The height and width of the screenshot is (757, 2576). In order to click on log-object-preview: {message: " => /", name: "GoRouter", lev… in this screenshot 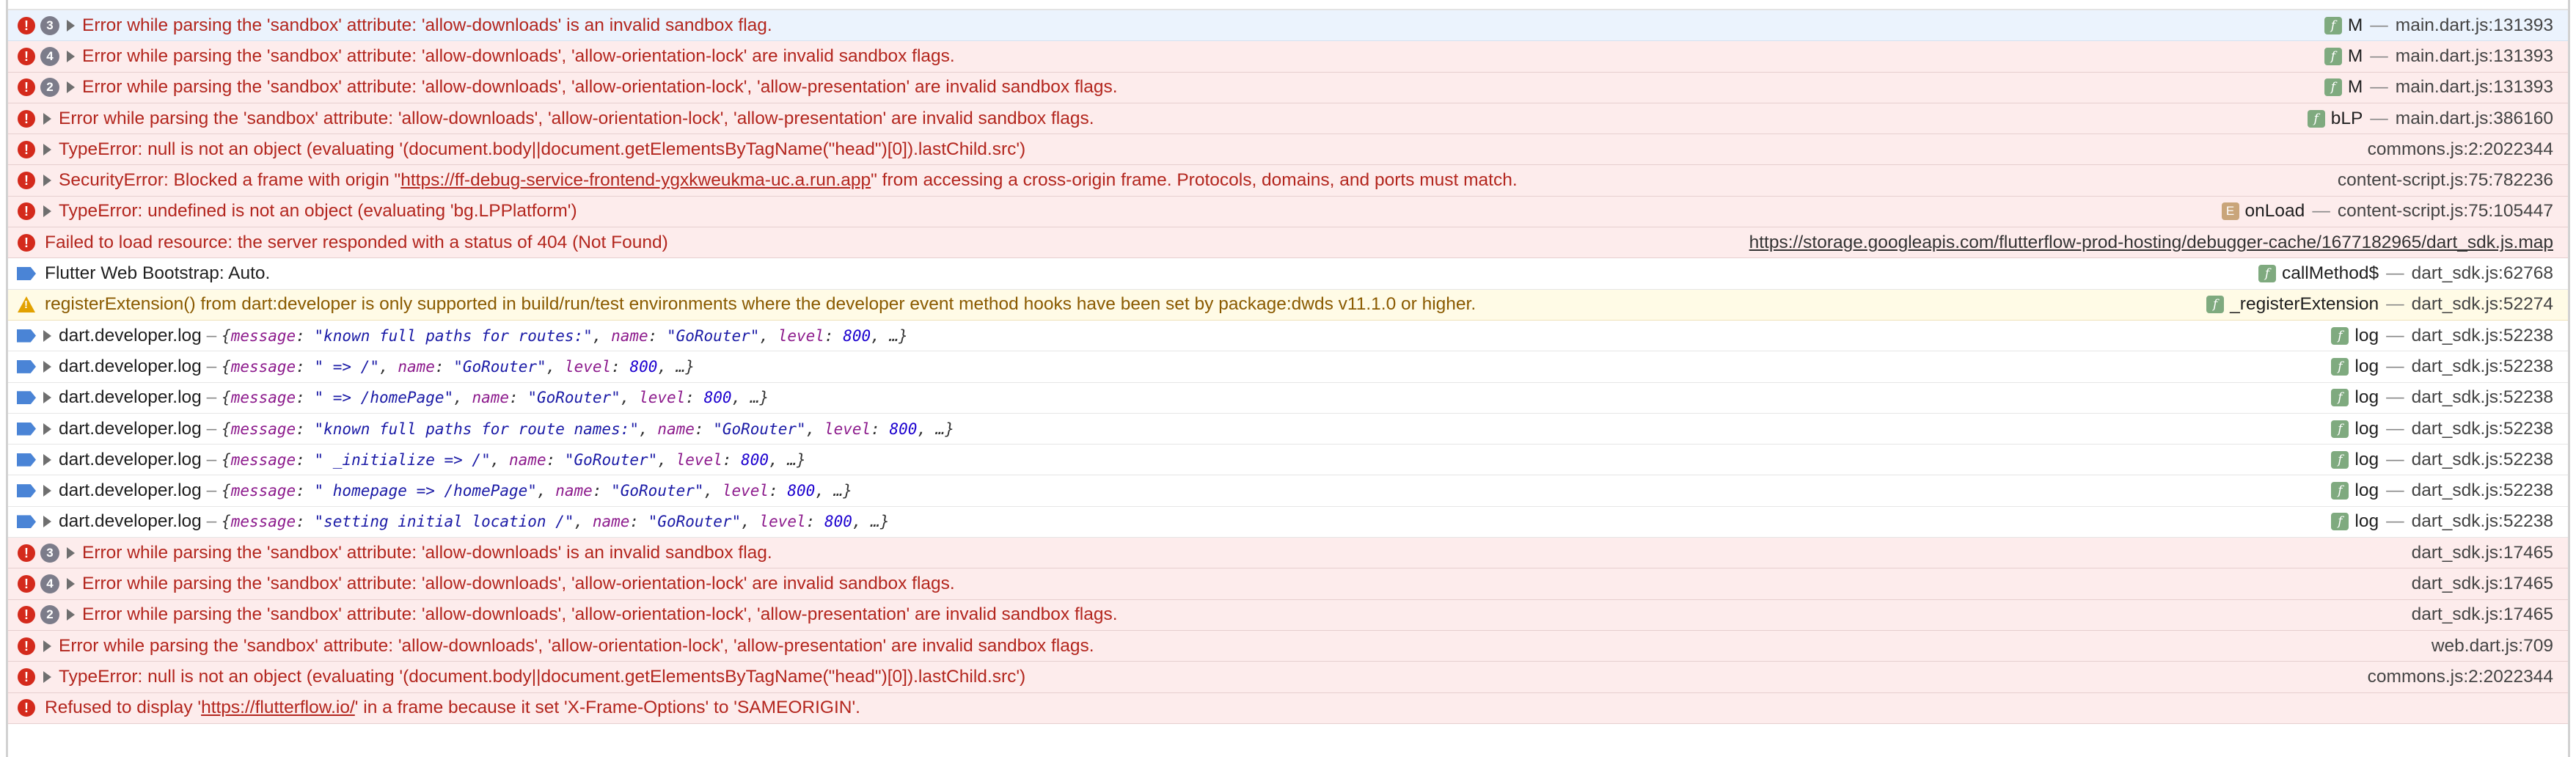, I will do `click(458, 367)`.